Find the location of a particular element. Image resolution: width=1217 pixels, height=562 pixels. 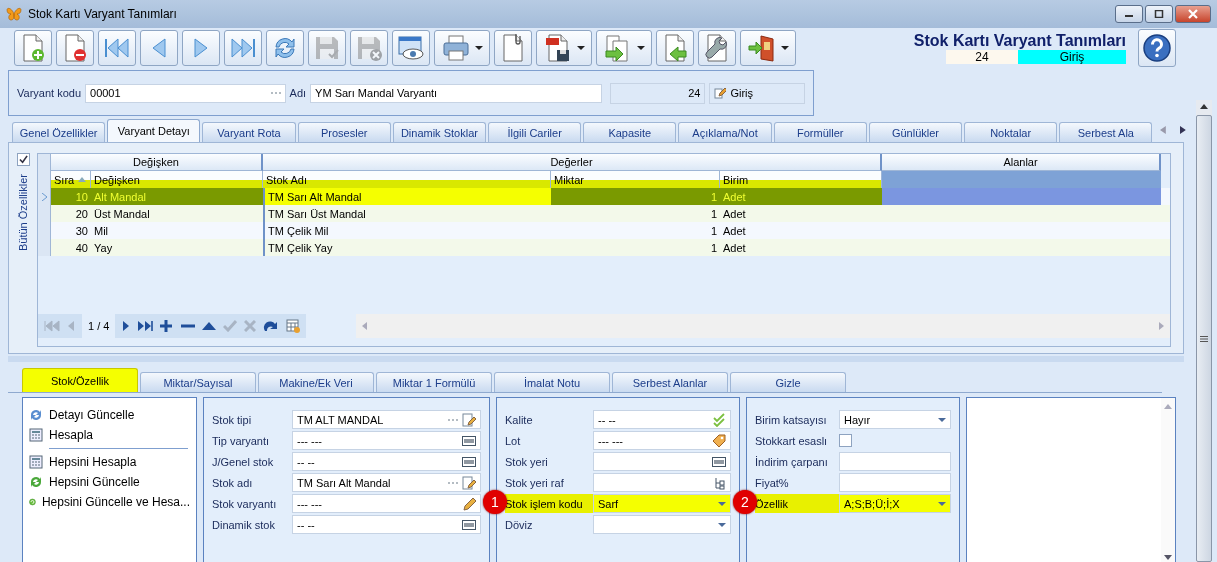

scroll-right-icon is located at coordinates (1183, 130).